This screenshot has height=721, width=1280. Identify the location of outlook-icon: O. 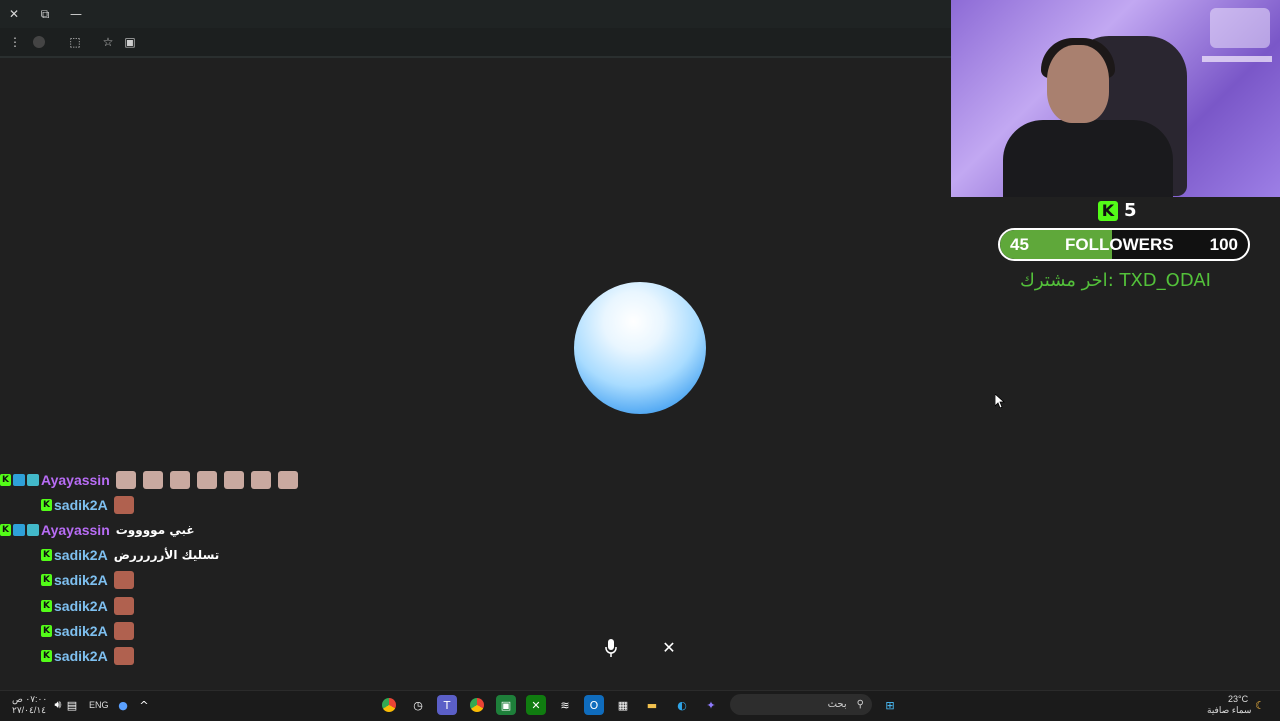
(594, 705).